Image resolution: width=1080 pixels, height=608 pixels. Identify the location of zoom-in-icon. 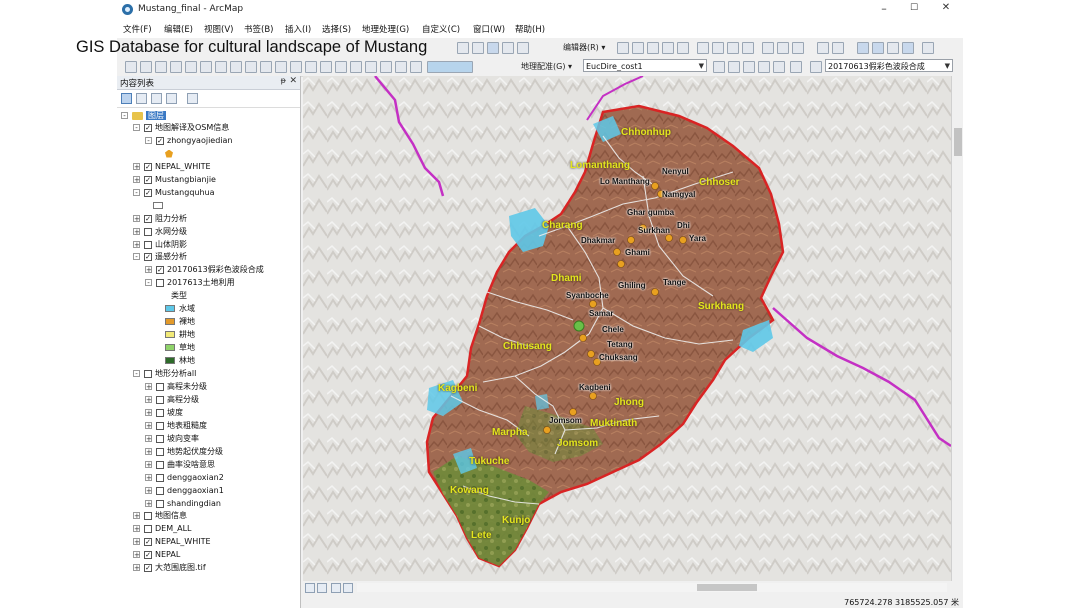
(863, 48).